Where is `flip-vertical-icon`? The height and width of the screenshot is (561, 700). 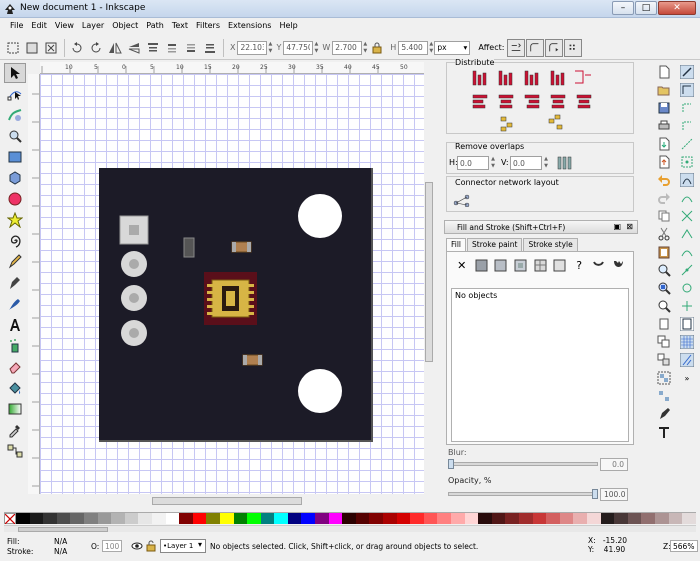 flip-vertical-icon is located at coordinates (134, 48).